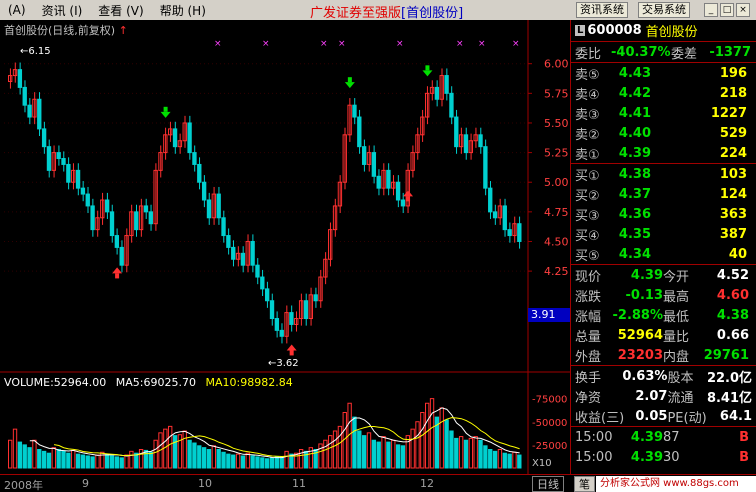 The width and height of the screenshot is (756, 492). I want to click on tab-ticks: 笔, so click(584, 484).